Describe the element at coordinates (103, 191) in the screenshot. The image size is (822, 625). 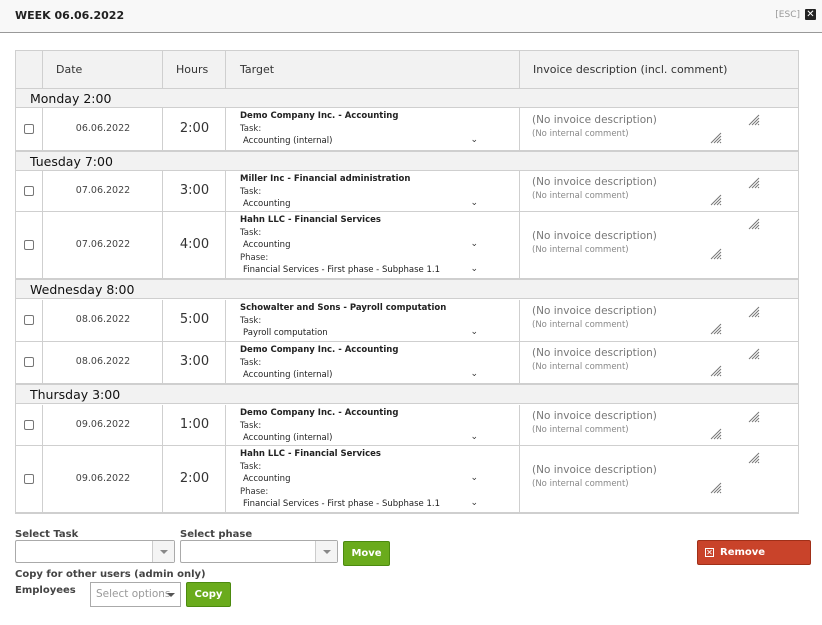
I see `date-cell: 07.06.2022` at that location.